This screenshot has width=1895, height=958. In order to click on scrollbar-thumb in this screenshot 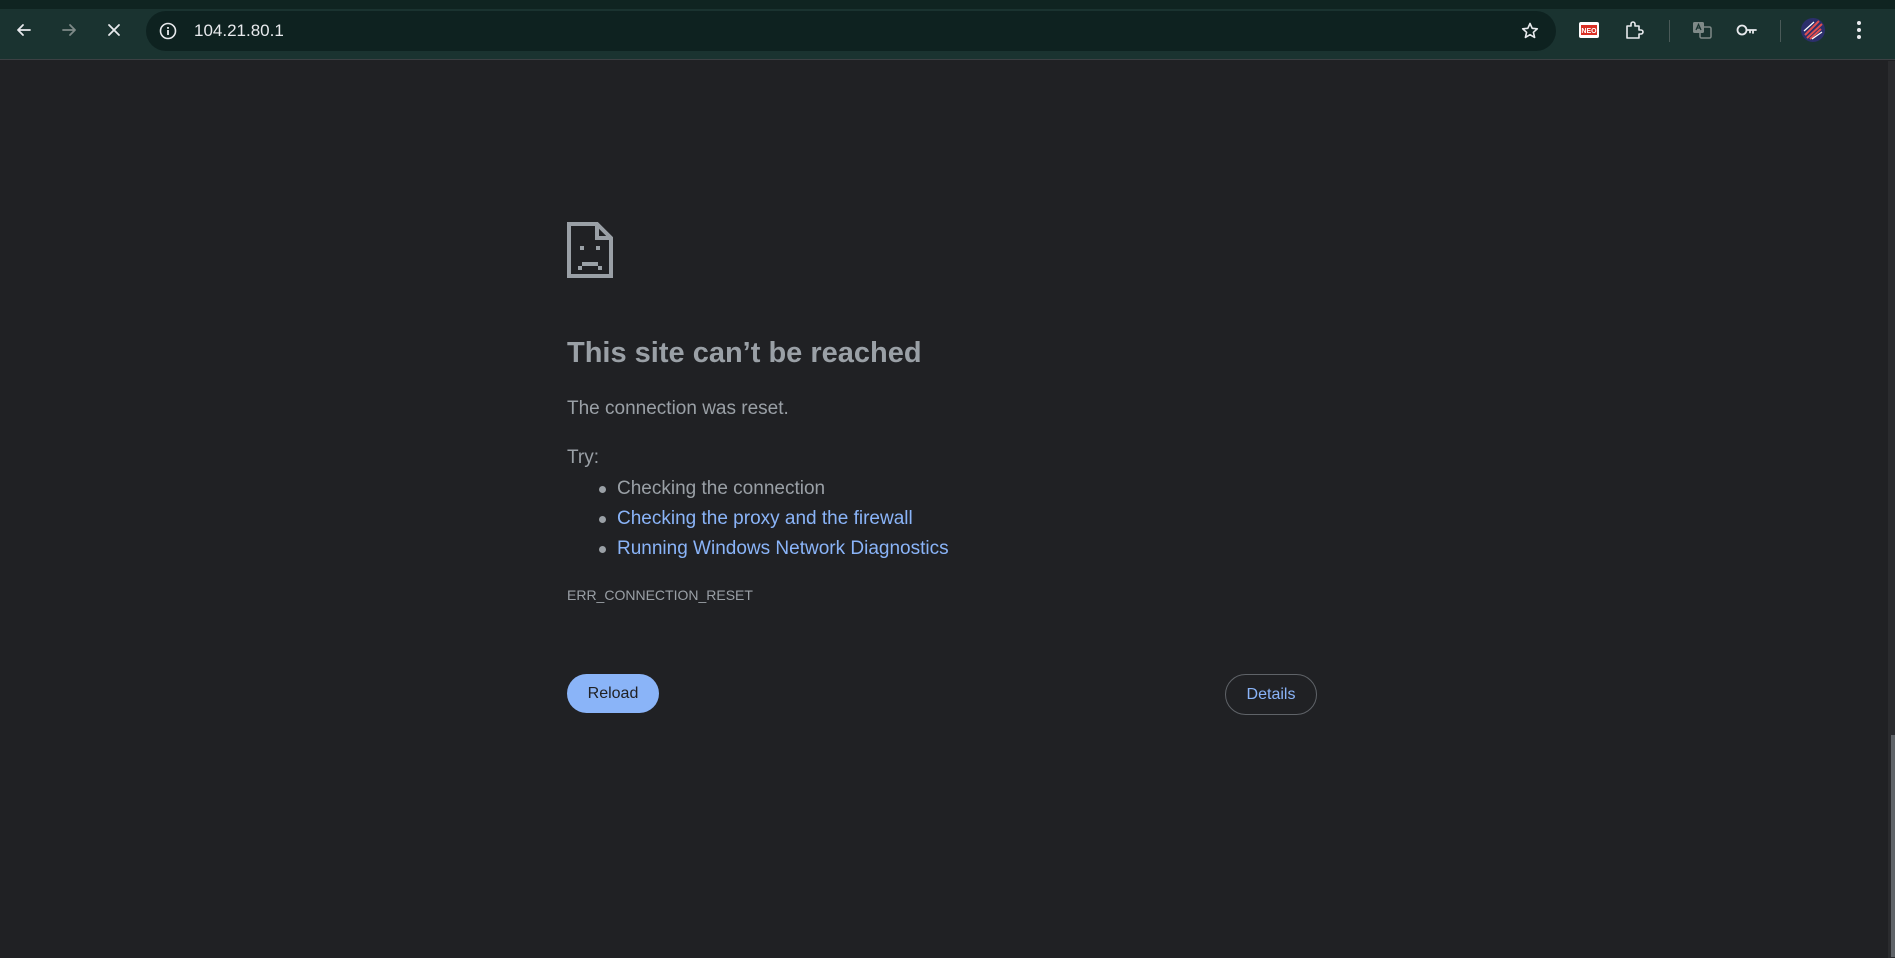, I will do `click(1893, 846)`.